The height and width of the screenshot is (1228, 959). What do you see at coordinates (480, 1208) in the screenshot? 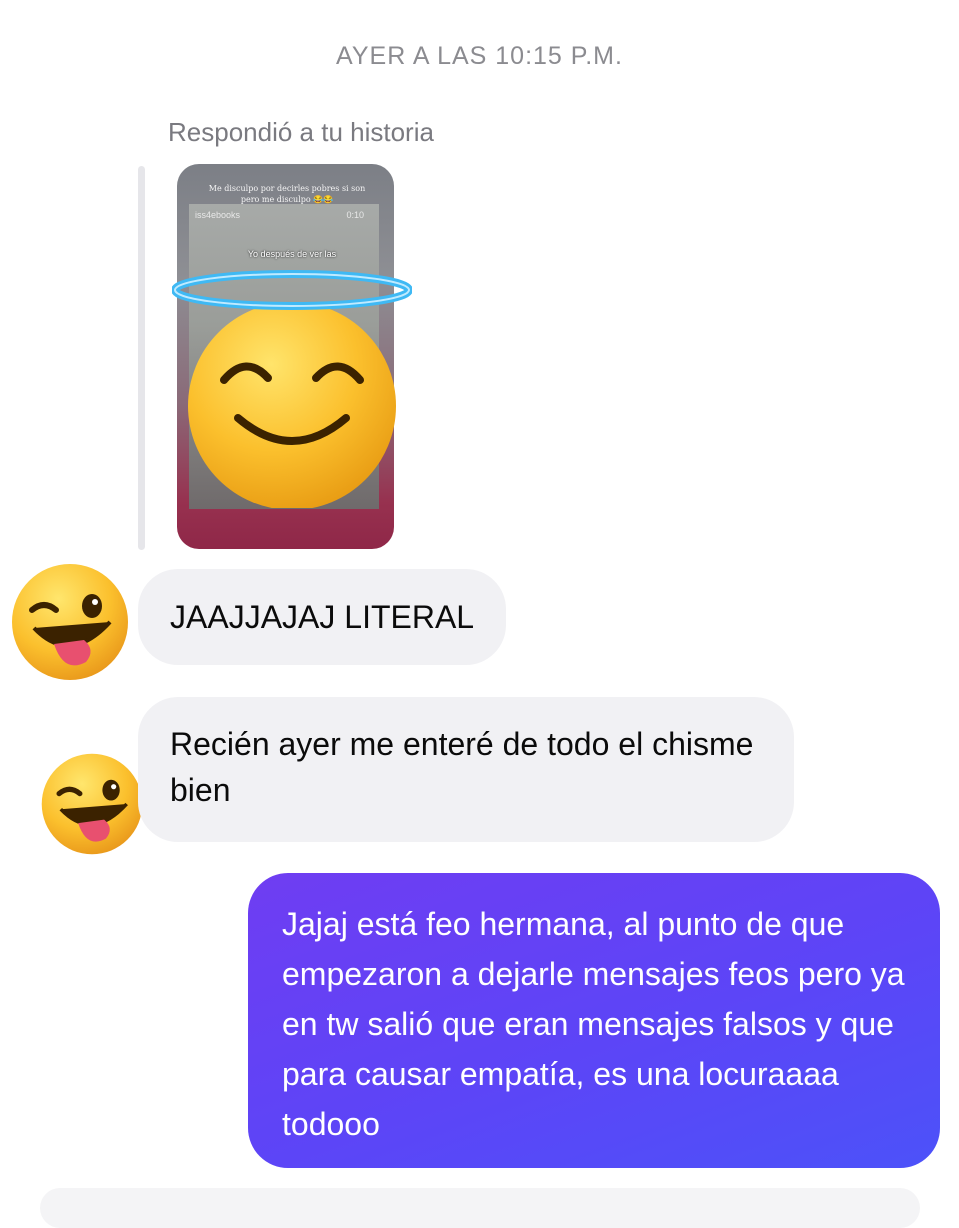
I see `next-message-bubble-partial` at bounding box center [480, 1208].